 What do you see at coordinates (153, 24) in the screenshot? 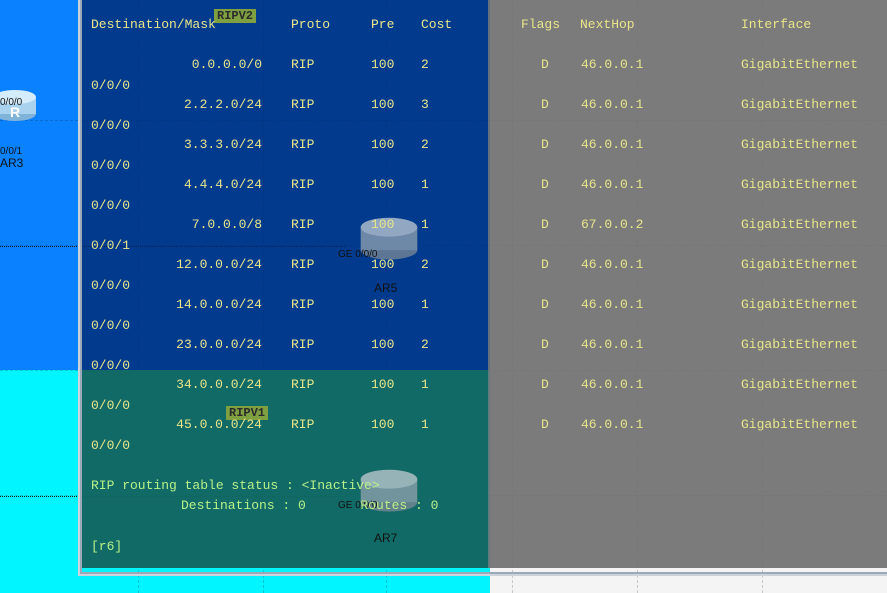
I see `header-destination: Destination/Mask` at bounding box center [153, 24].